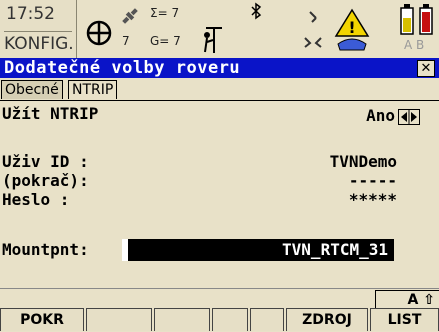 The image size is (439, 332). Describe the element at coordinates (165, 13) in the screenshot. I see `sigma-count: Σ= 7` at that location.